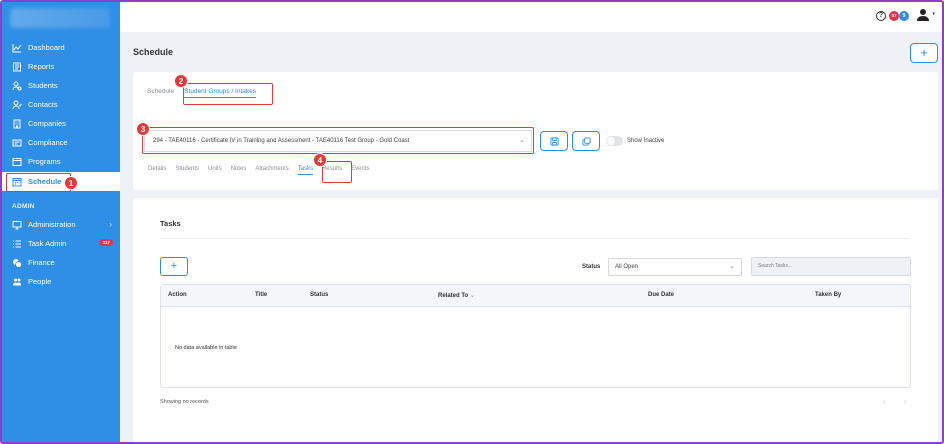 The image size is (944, 444). What do you see at coordinates (337, 172) in the screenshot?
I see `callout-tasks-tab` at bounding box center [337, 172].